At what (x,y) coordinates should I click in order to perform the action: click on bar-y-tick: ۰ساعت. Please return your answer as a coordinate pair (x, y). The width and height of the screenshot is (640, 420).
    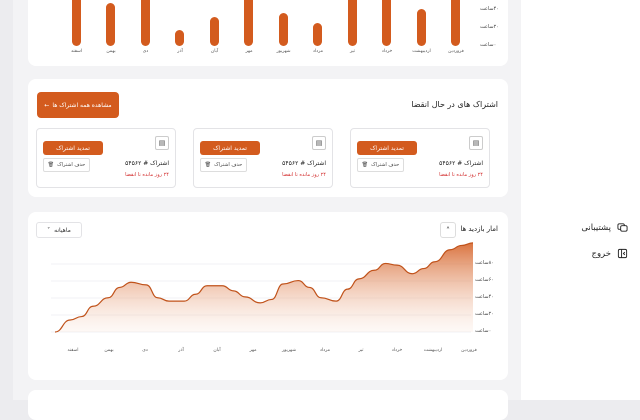
    Looking at the image, I should click on (488, 45).